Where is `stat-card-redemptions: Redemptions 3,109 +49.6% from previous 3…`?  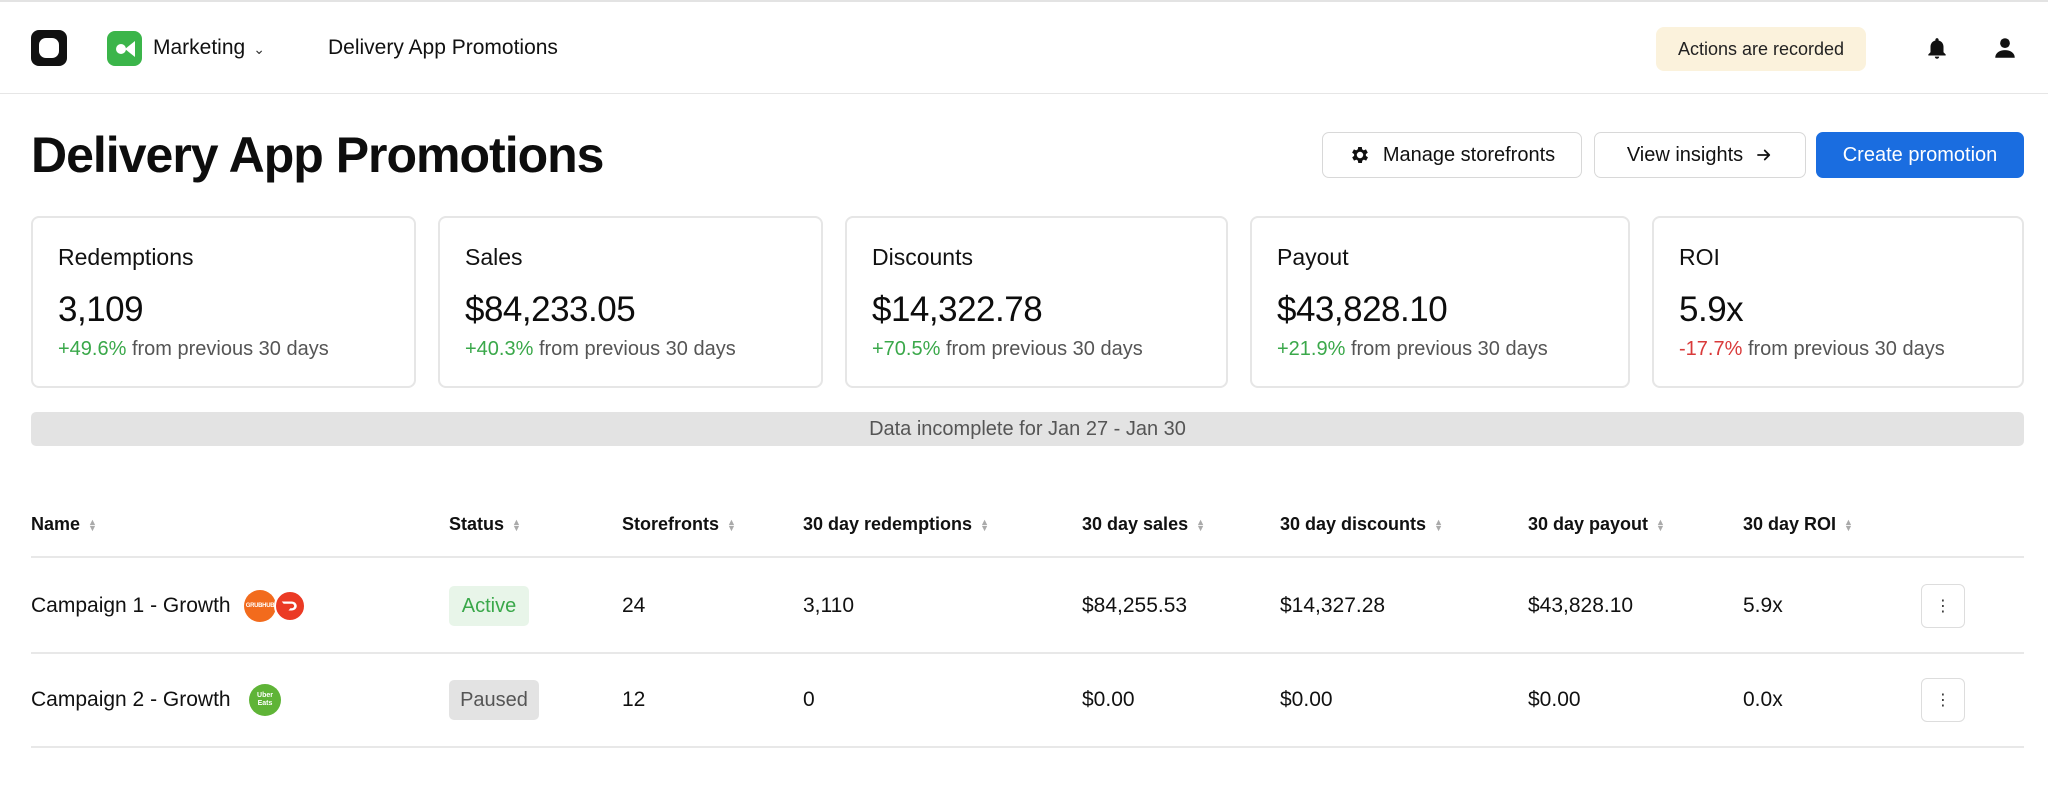 stat-card-redemptions: Redemptions 3,109 +49.6% from previous 3… is located at coordinates (223, 302).